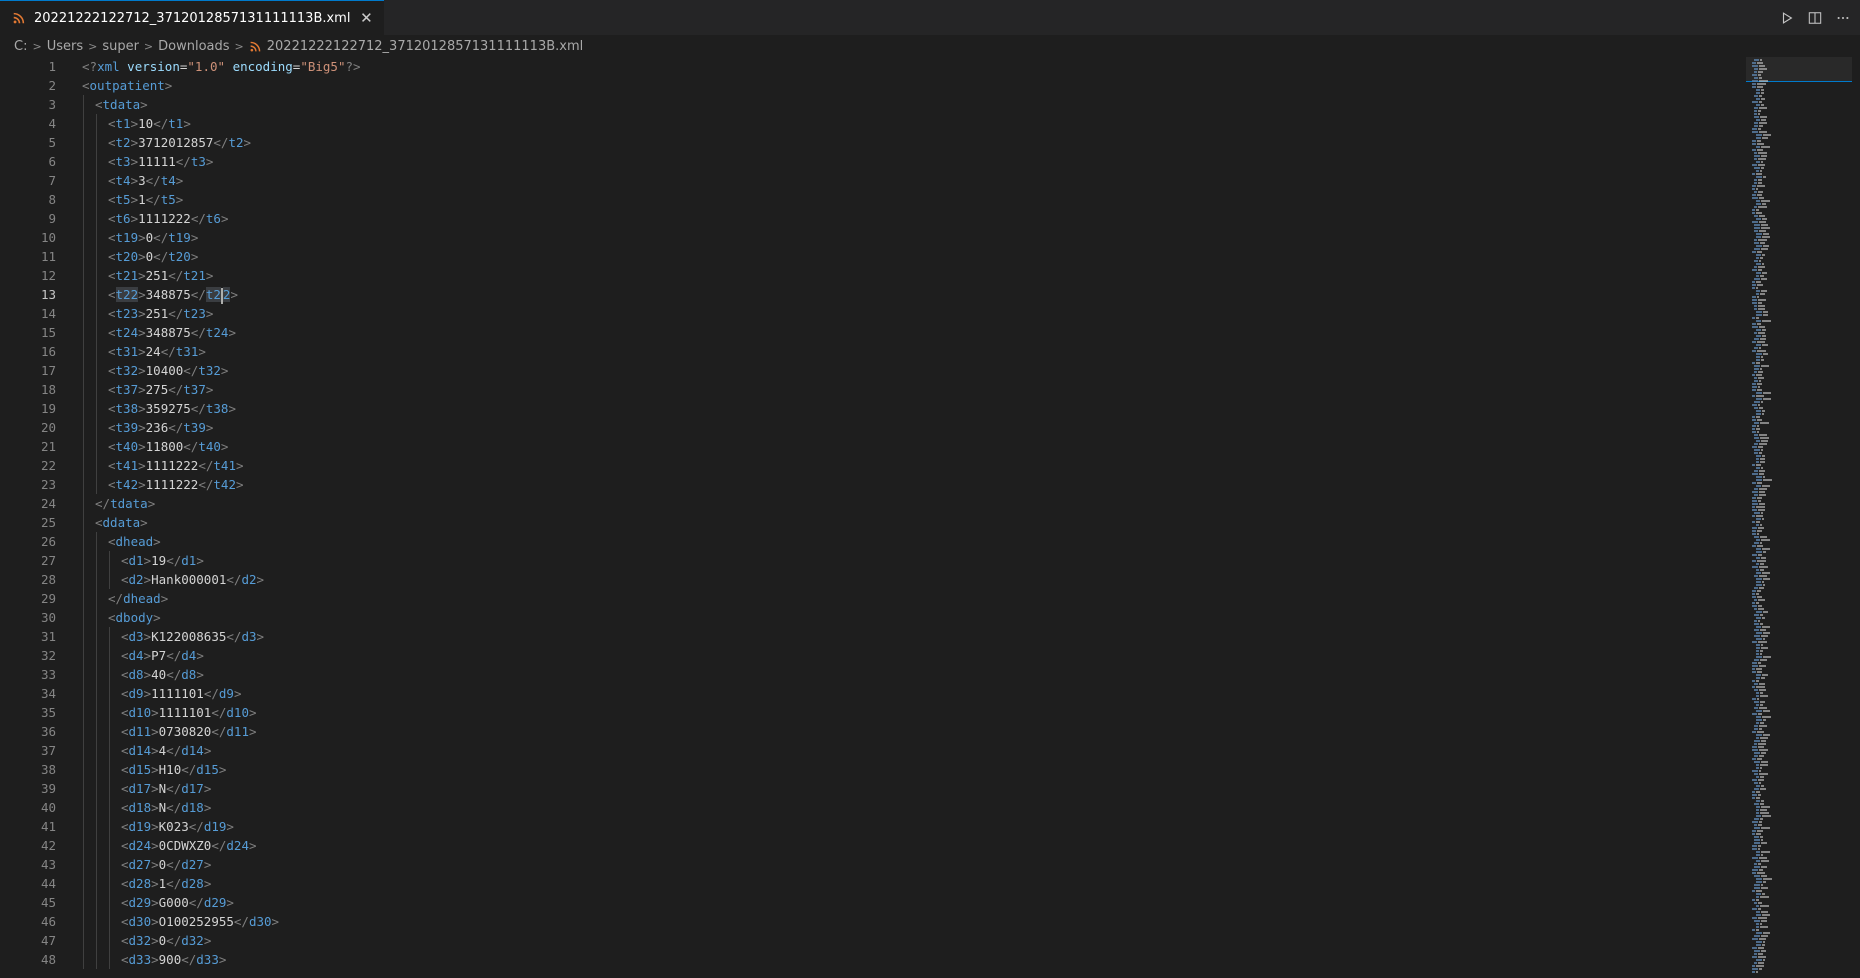 Image resolution: width=1860 pixels, height=978 pixels. Describe the element at coordinates (425, 46) in the screenshot. I see `breadcrumb-item-file: 20221222122712_3712012857131111113B.xml` at that location.